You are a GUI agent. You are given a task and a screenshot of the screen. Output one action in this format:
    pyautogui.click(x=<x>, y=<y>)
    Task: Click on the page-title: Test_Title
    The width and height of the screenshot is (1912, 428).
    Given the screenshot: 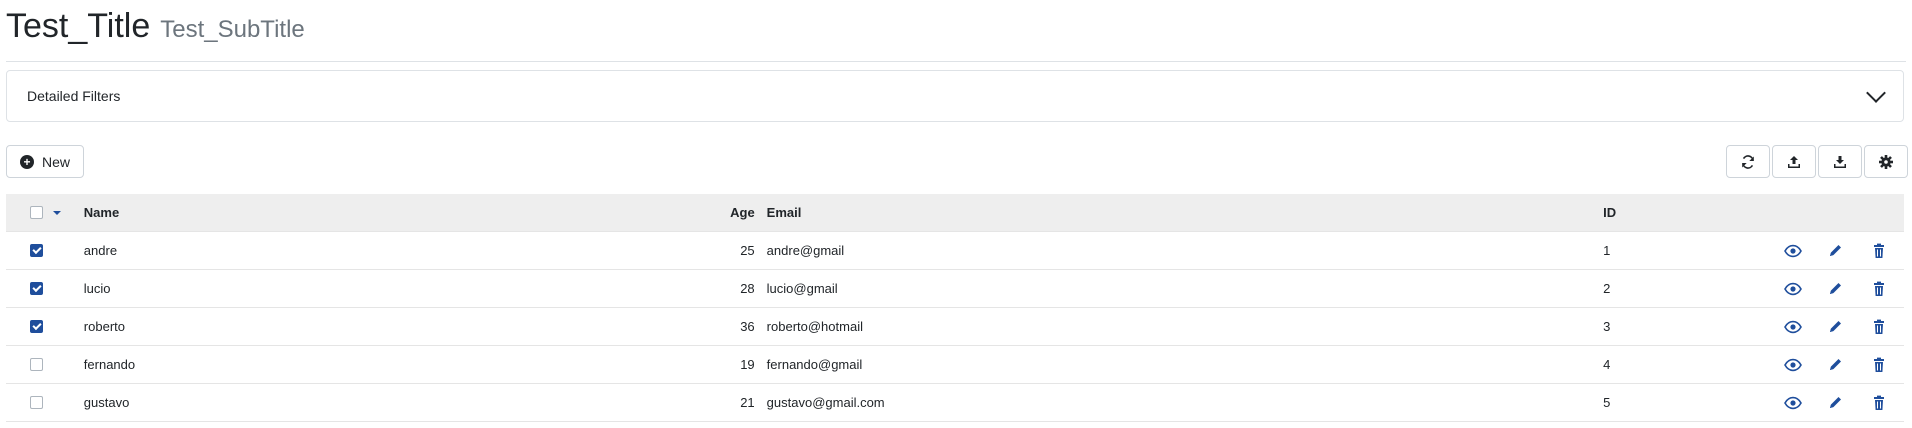 What is the action you would take?
    pyautogui.click(x=78, y=26)
    